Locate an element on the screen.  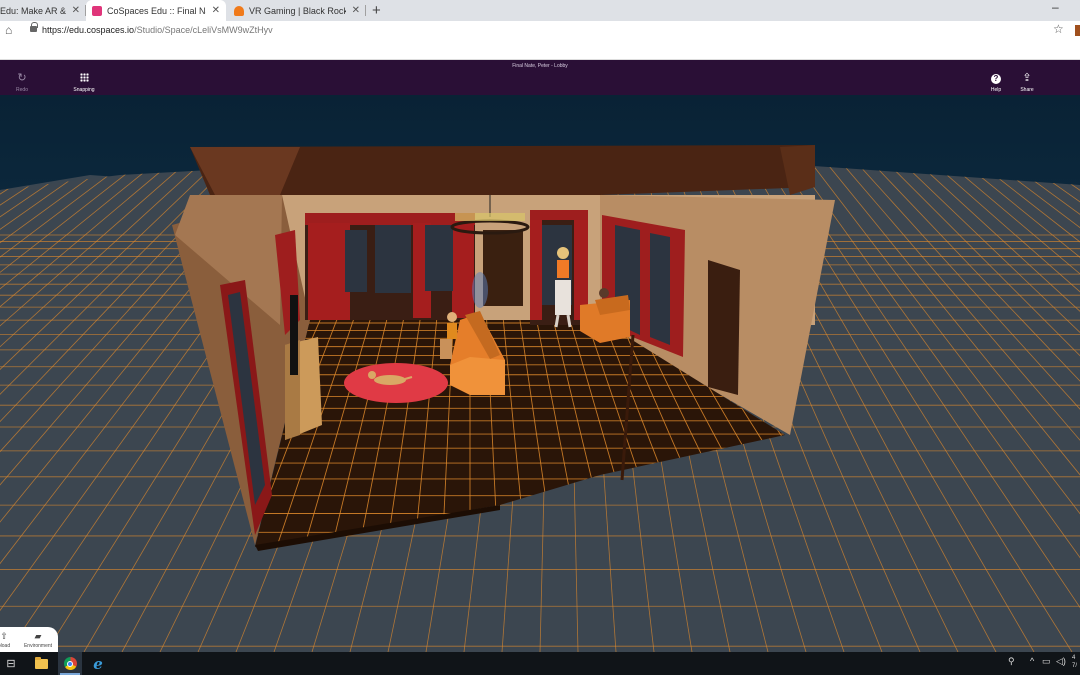
browser-tab-cospaces-home: Edu: Make AR & VR in ✕ is located at coordinates (43, 10).